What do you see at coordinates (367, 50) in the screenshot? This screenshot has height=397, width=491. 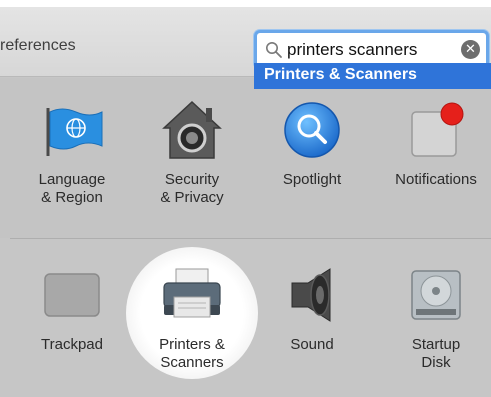 I see `search-input` at bounding box center [367, 50].